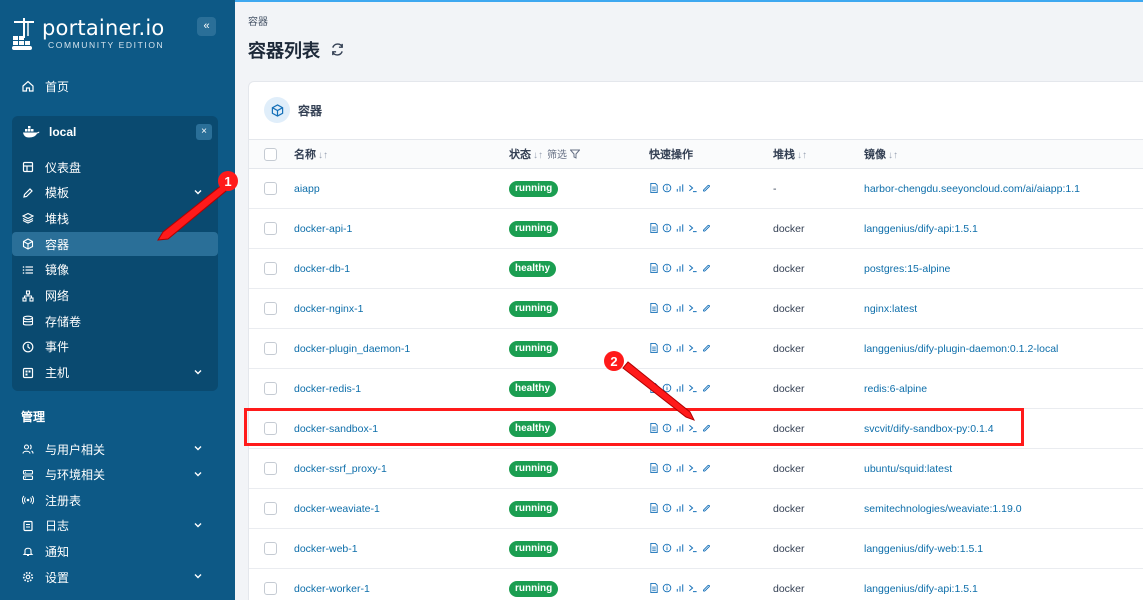 The width and height of the screenshot is (1143, 600). I want to click on breadcrumb: 容器, so click(258, 20).